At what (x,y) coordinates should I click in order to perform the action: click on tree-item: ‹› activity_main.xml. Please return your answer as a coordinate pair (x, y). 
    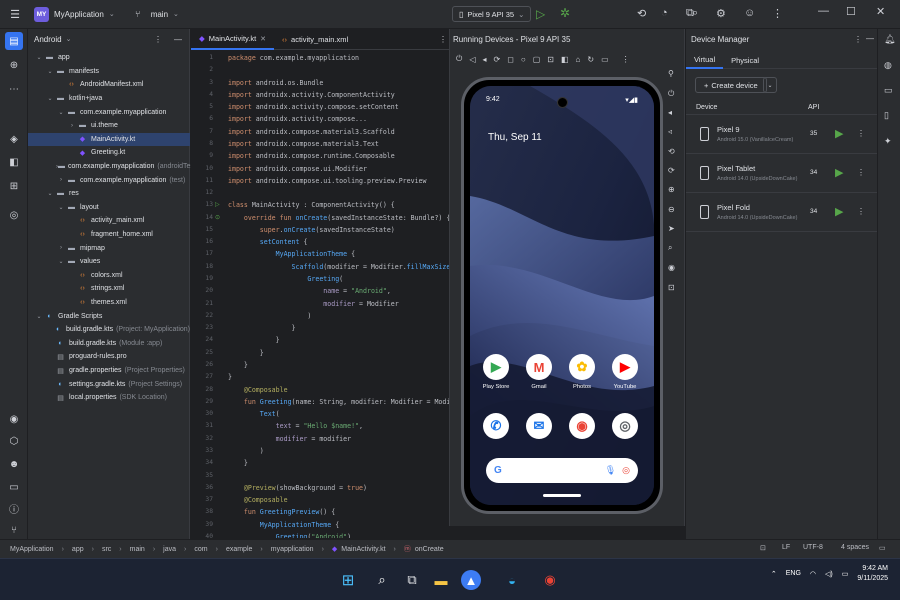
    Looking at the image, I should click on (109, 221).